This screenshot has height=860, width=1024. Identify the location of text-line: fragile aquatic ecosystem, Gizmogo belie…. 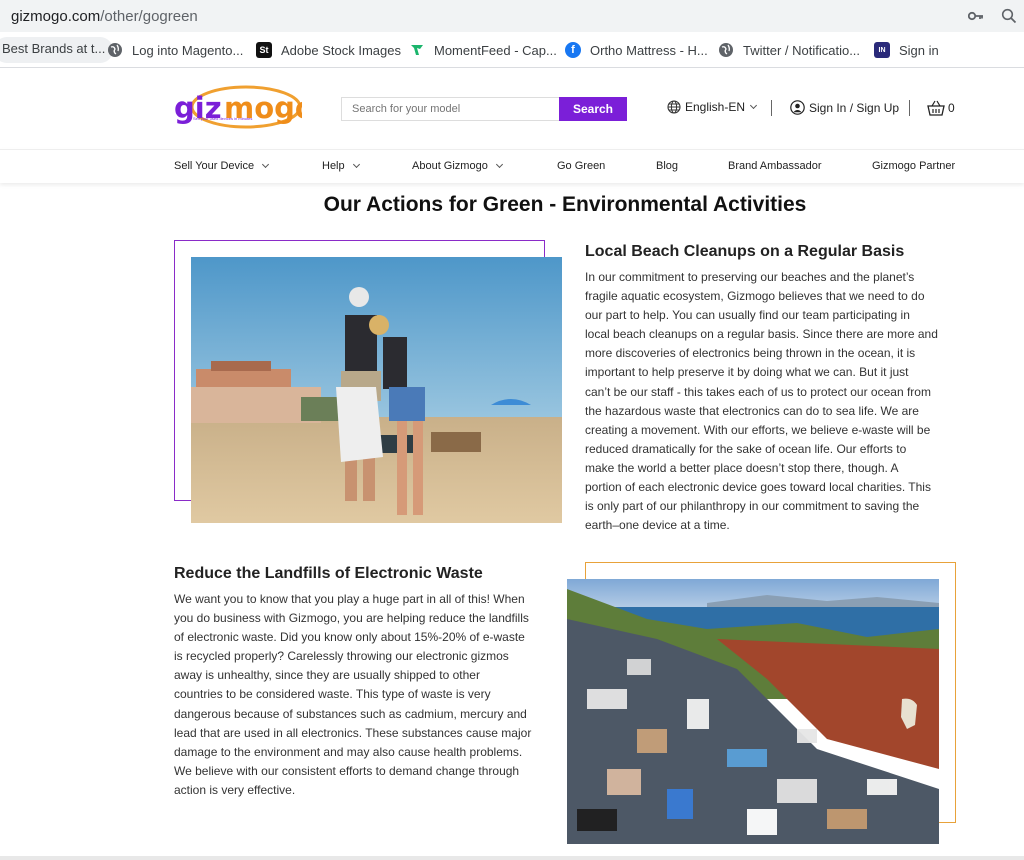
(755, 296).